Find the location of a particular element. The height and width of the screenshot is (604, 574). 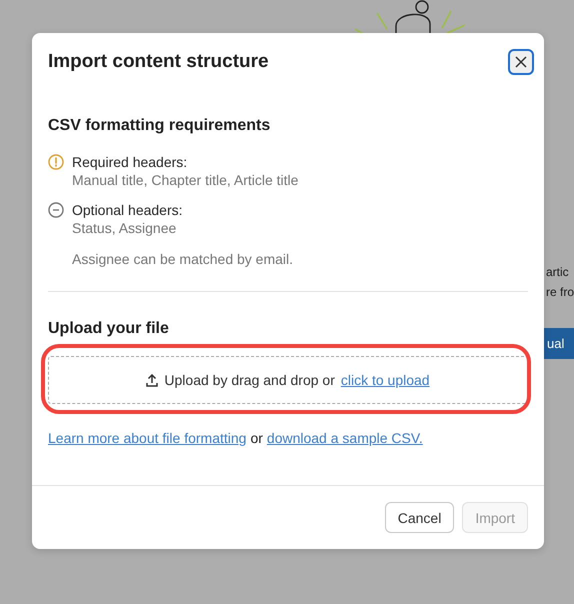

cancel-button: Cancel is located at coordinates (419, 517).